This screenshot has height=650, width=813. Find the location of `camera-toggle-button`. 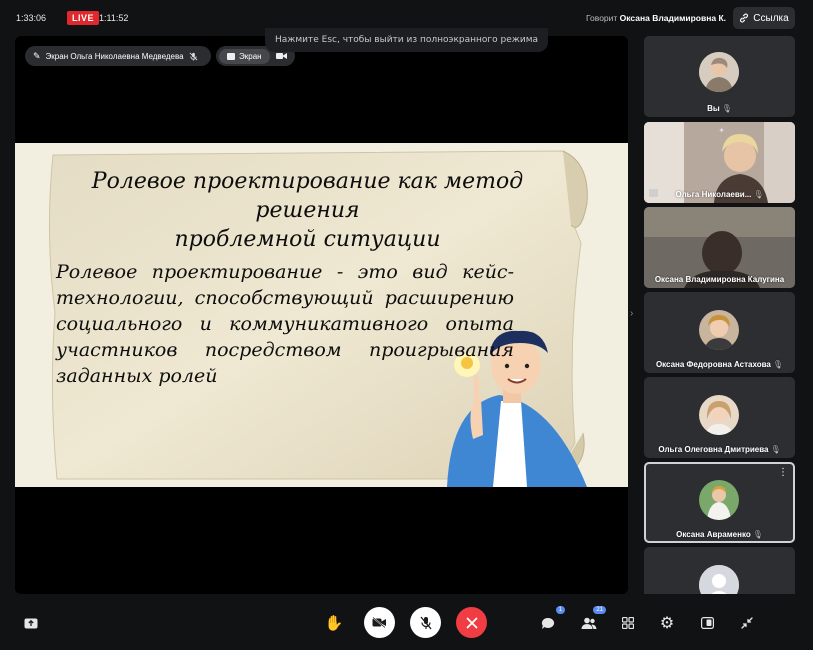

camera-toggle-button is located at coordinates (379, 622).